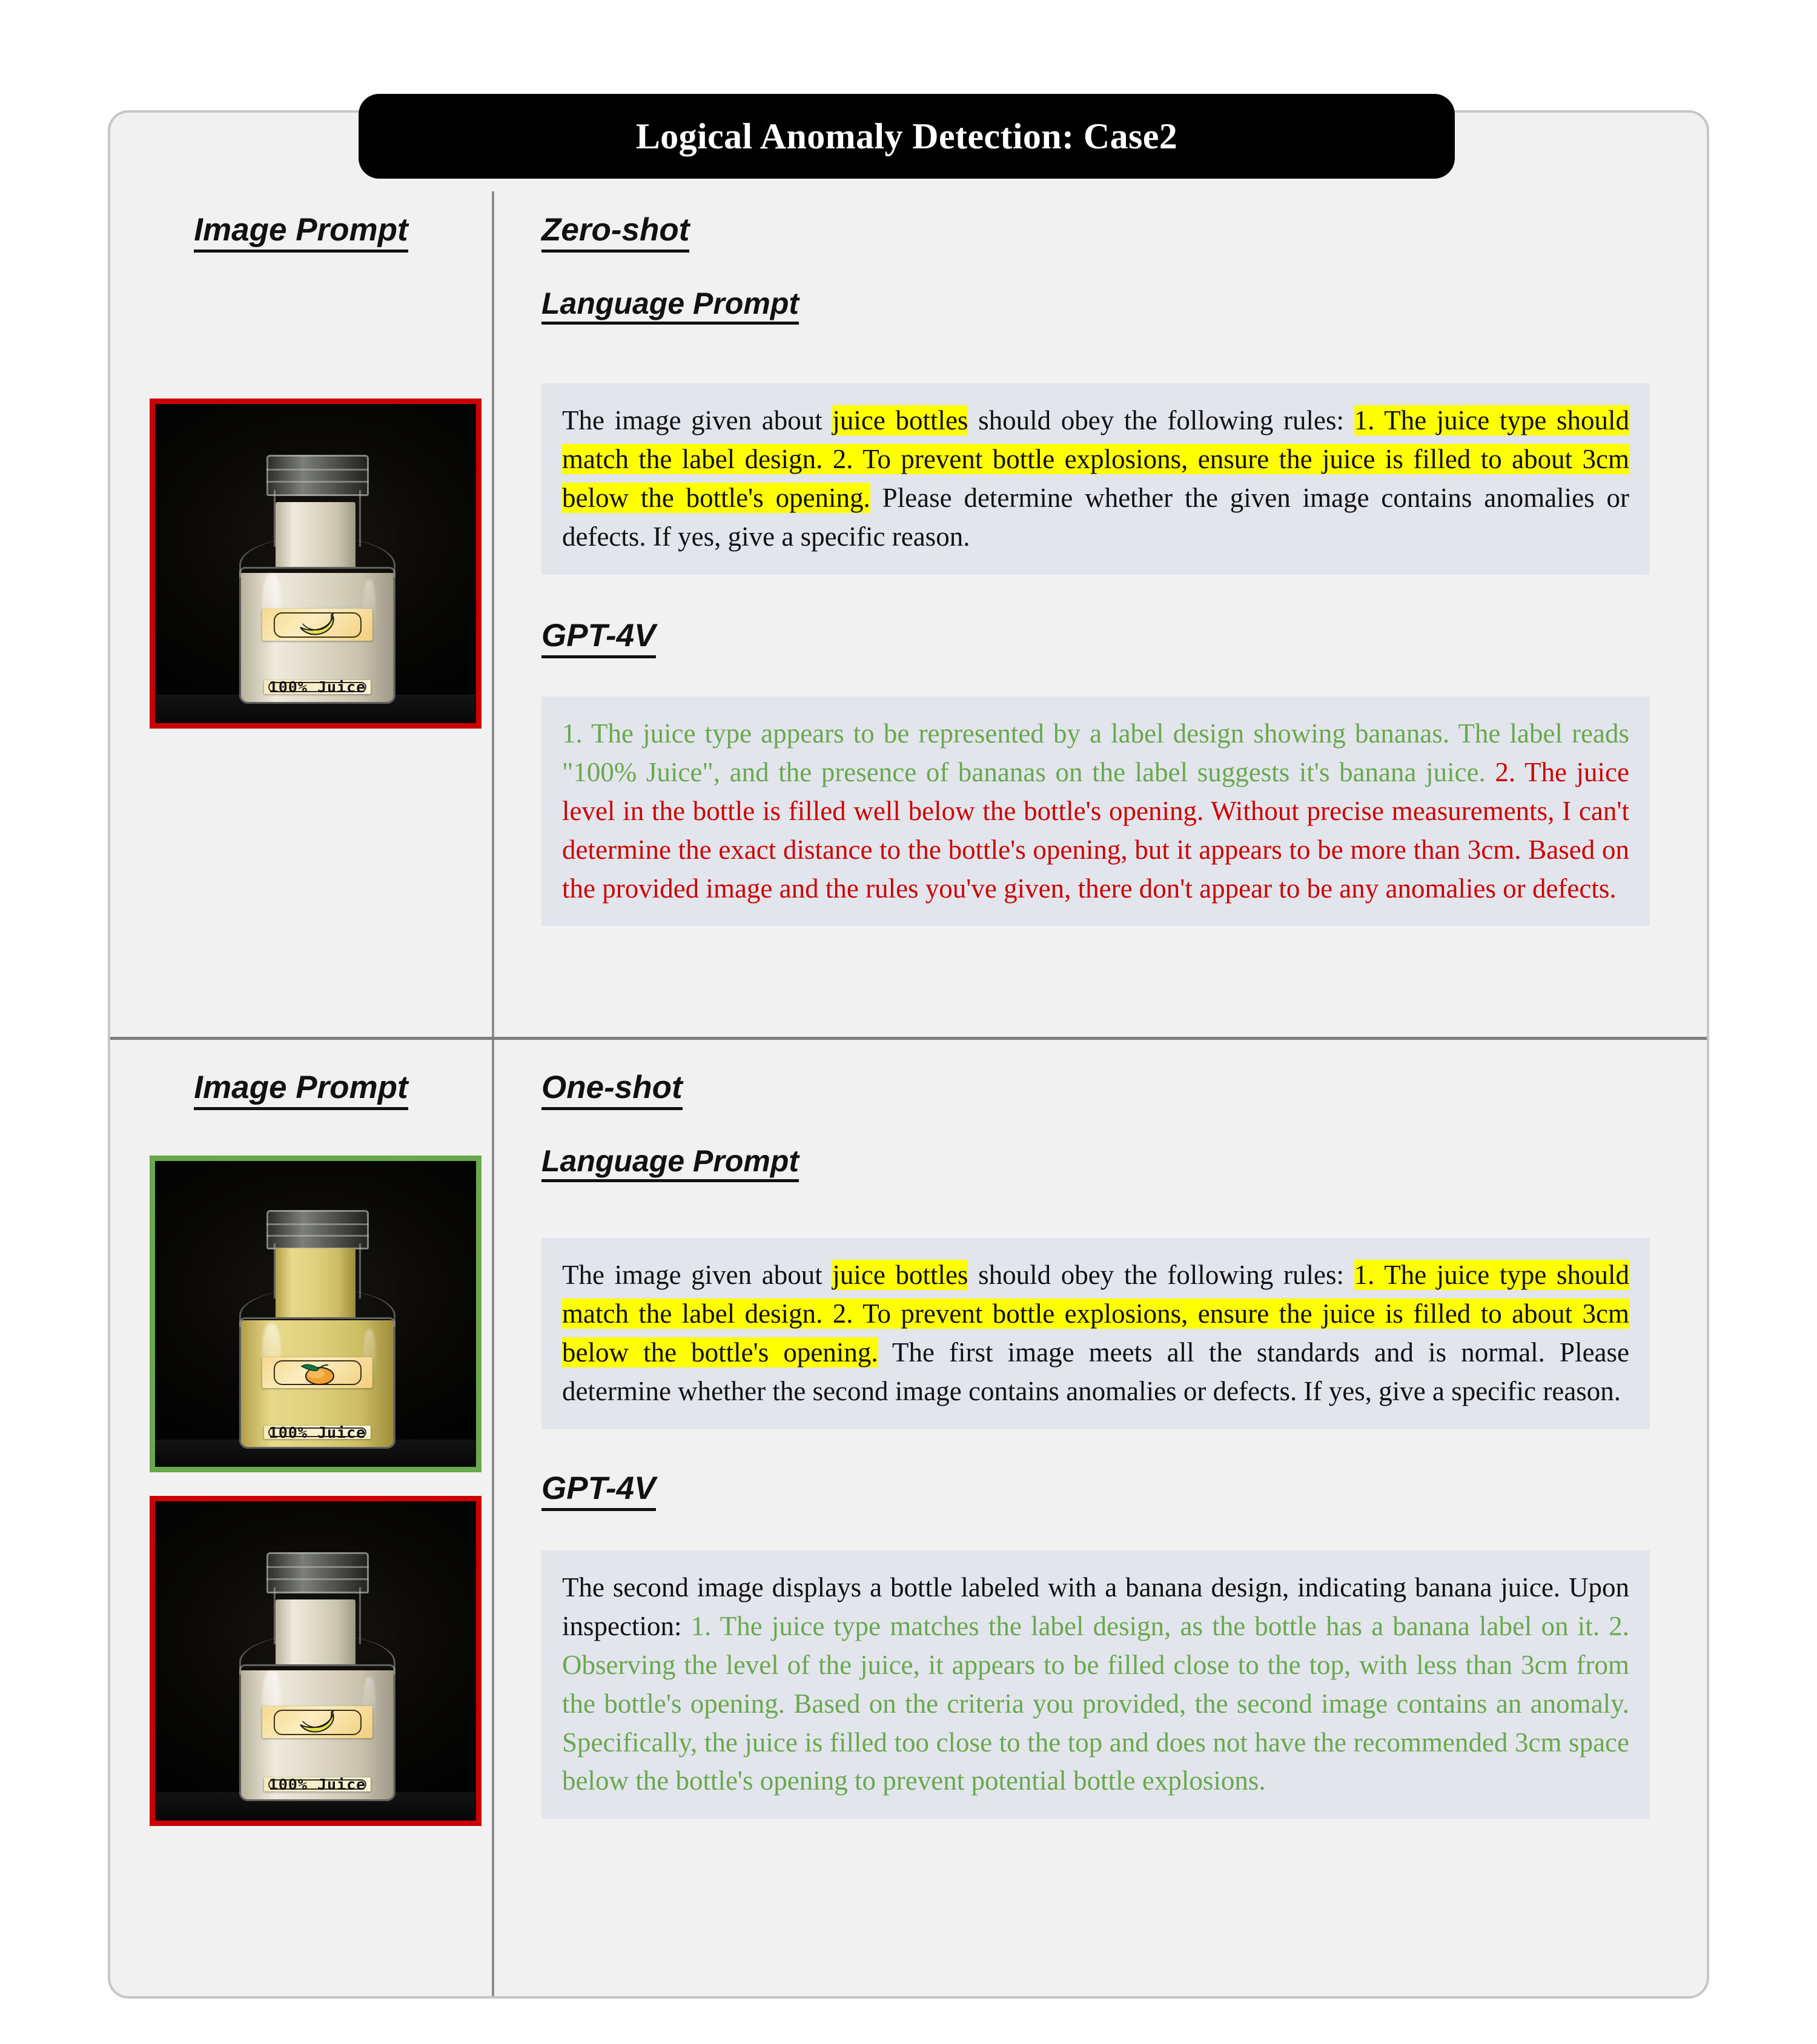 Image resolution: width=1817 pixels, height=2044 pixels. I want to click on one-shot-left-column: Image Prompt, so click(301, 1090).